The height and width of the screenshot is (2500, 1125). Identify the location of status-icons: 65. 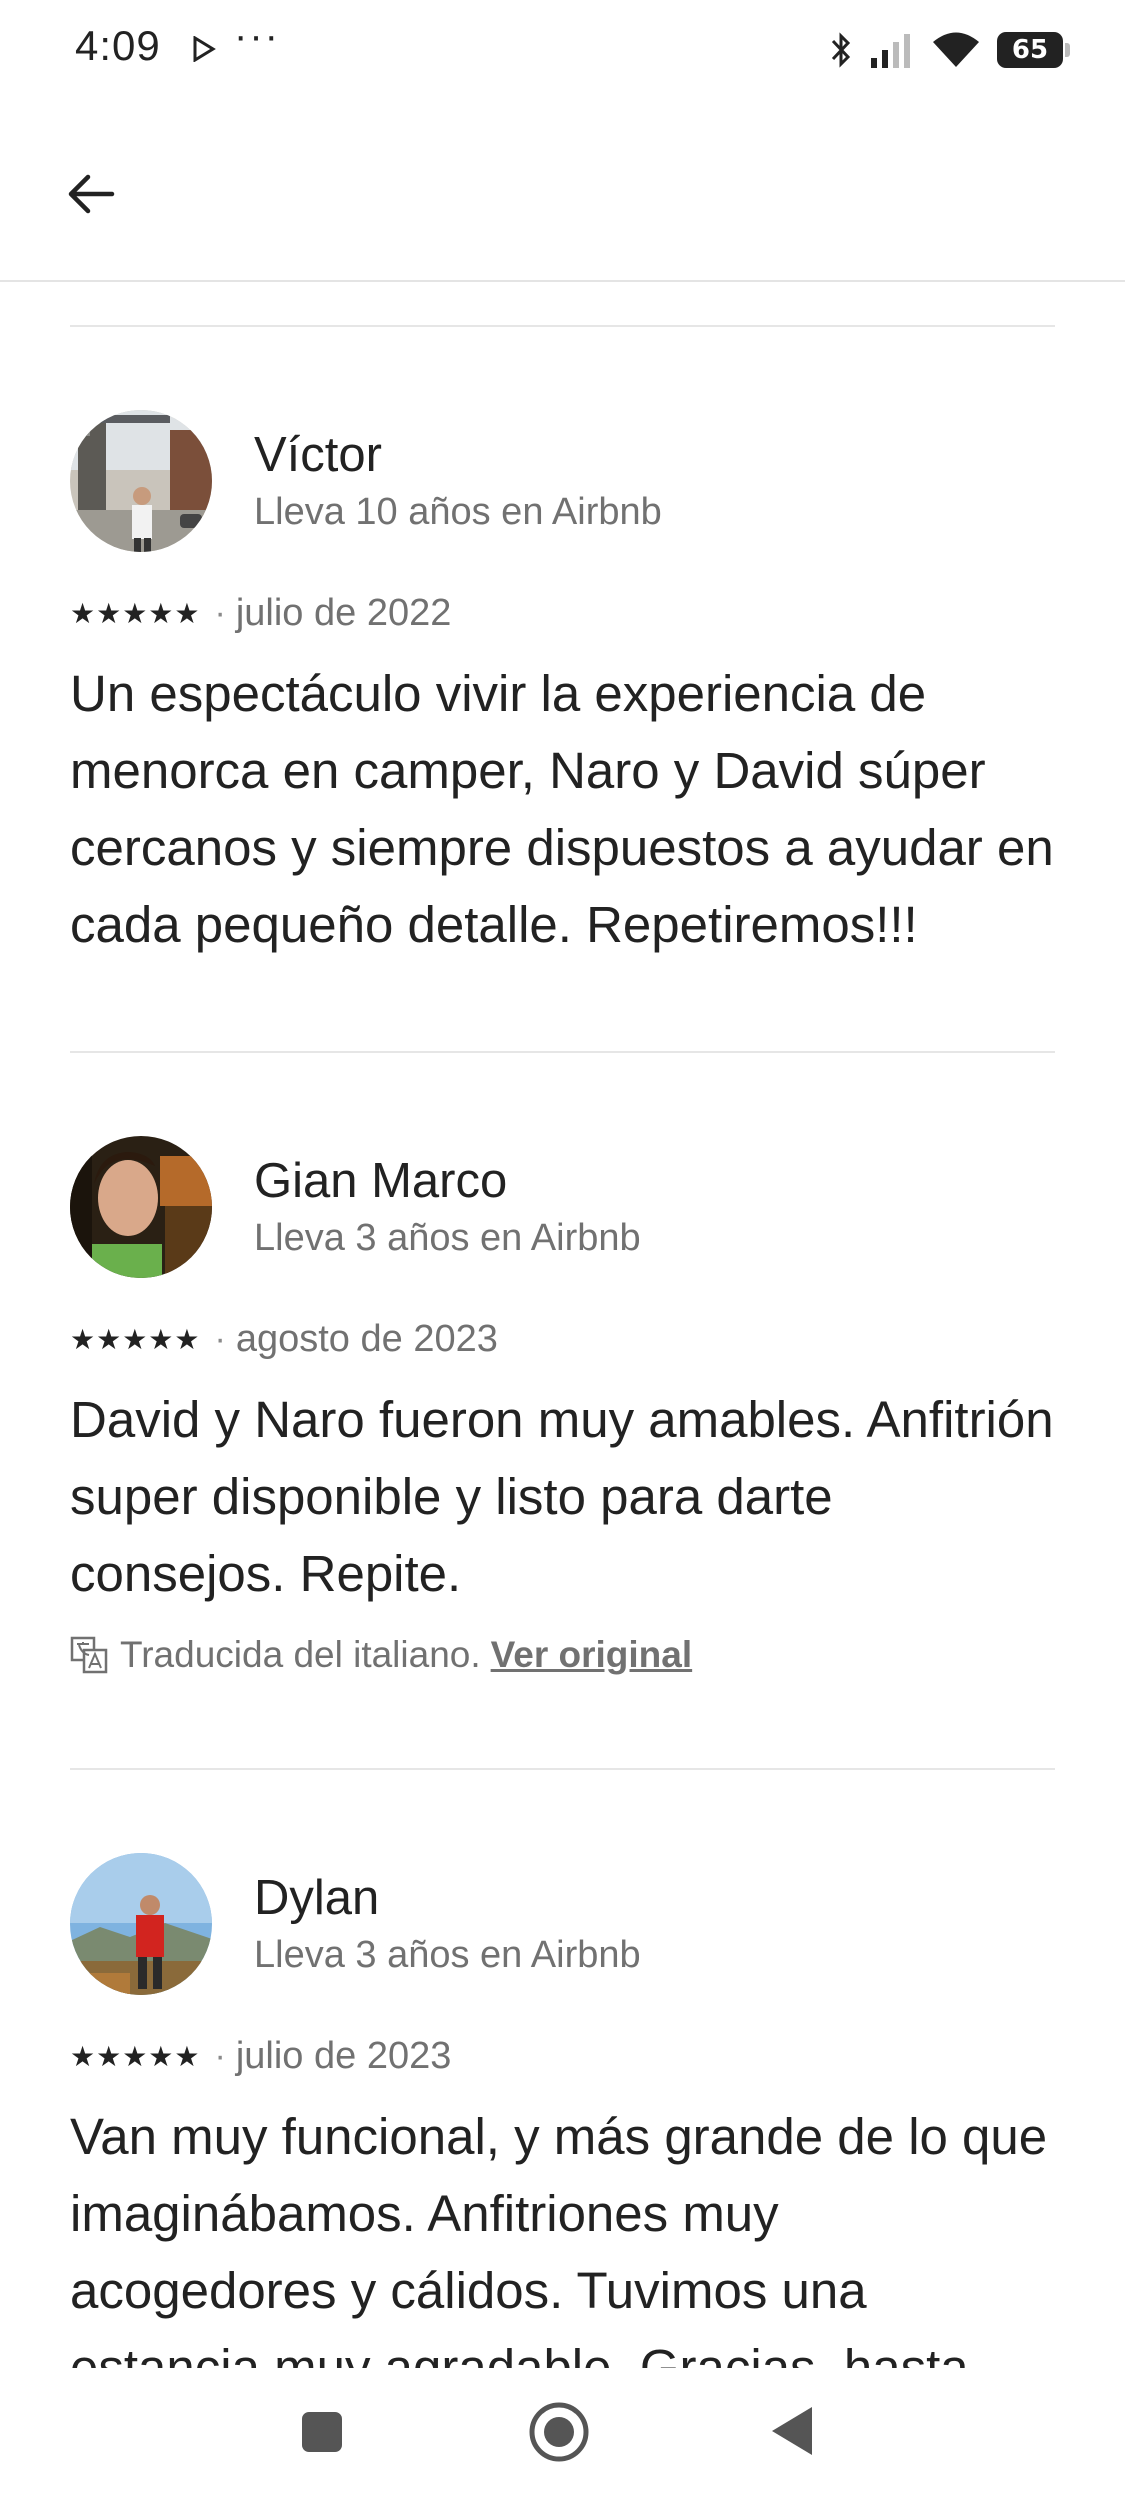
(949, 50).